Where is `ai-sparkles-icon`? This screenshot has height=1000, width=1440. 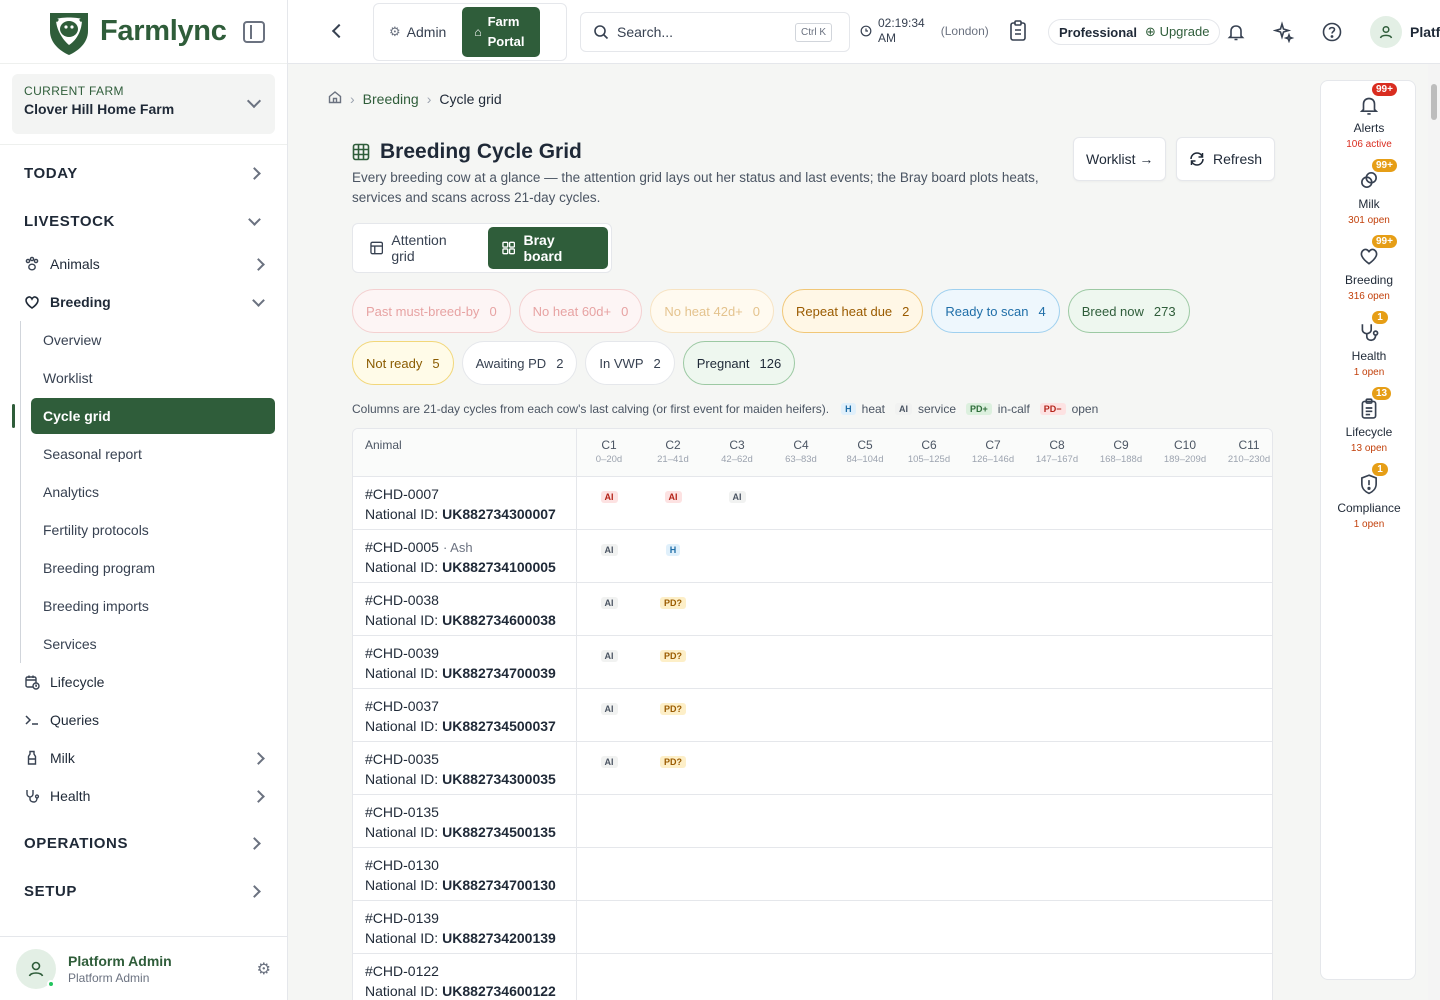 ai-sparkles-icon is located at coordinates (1284, 32).